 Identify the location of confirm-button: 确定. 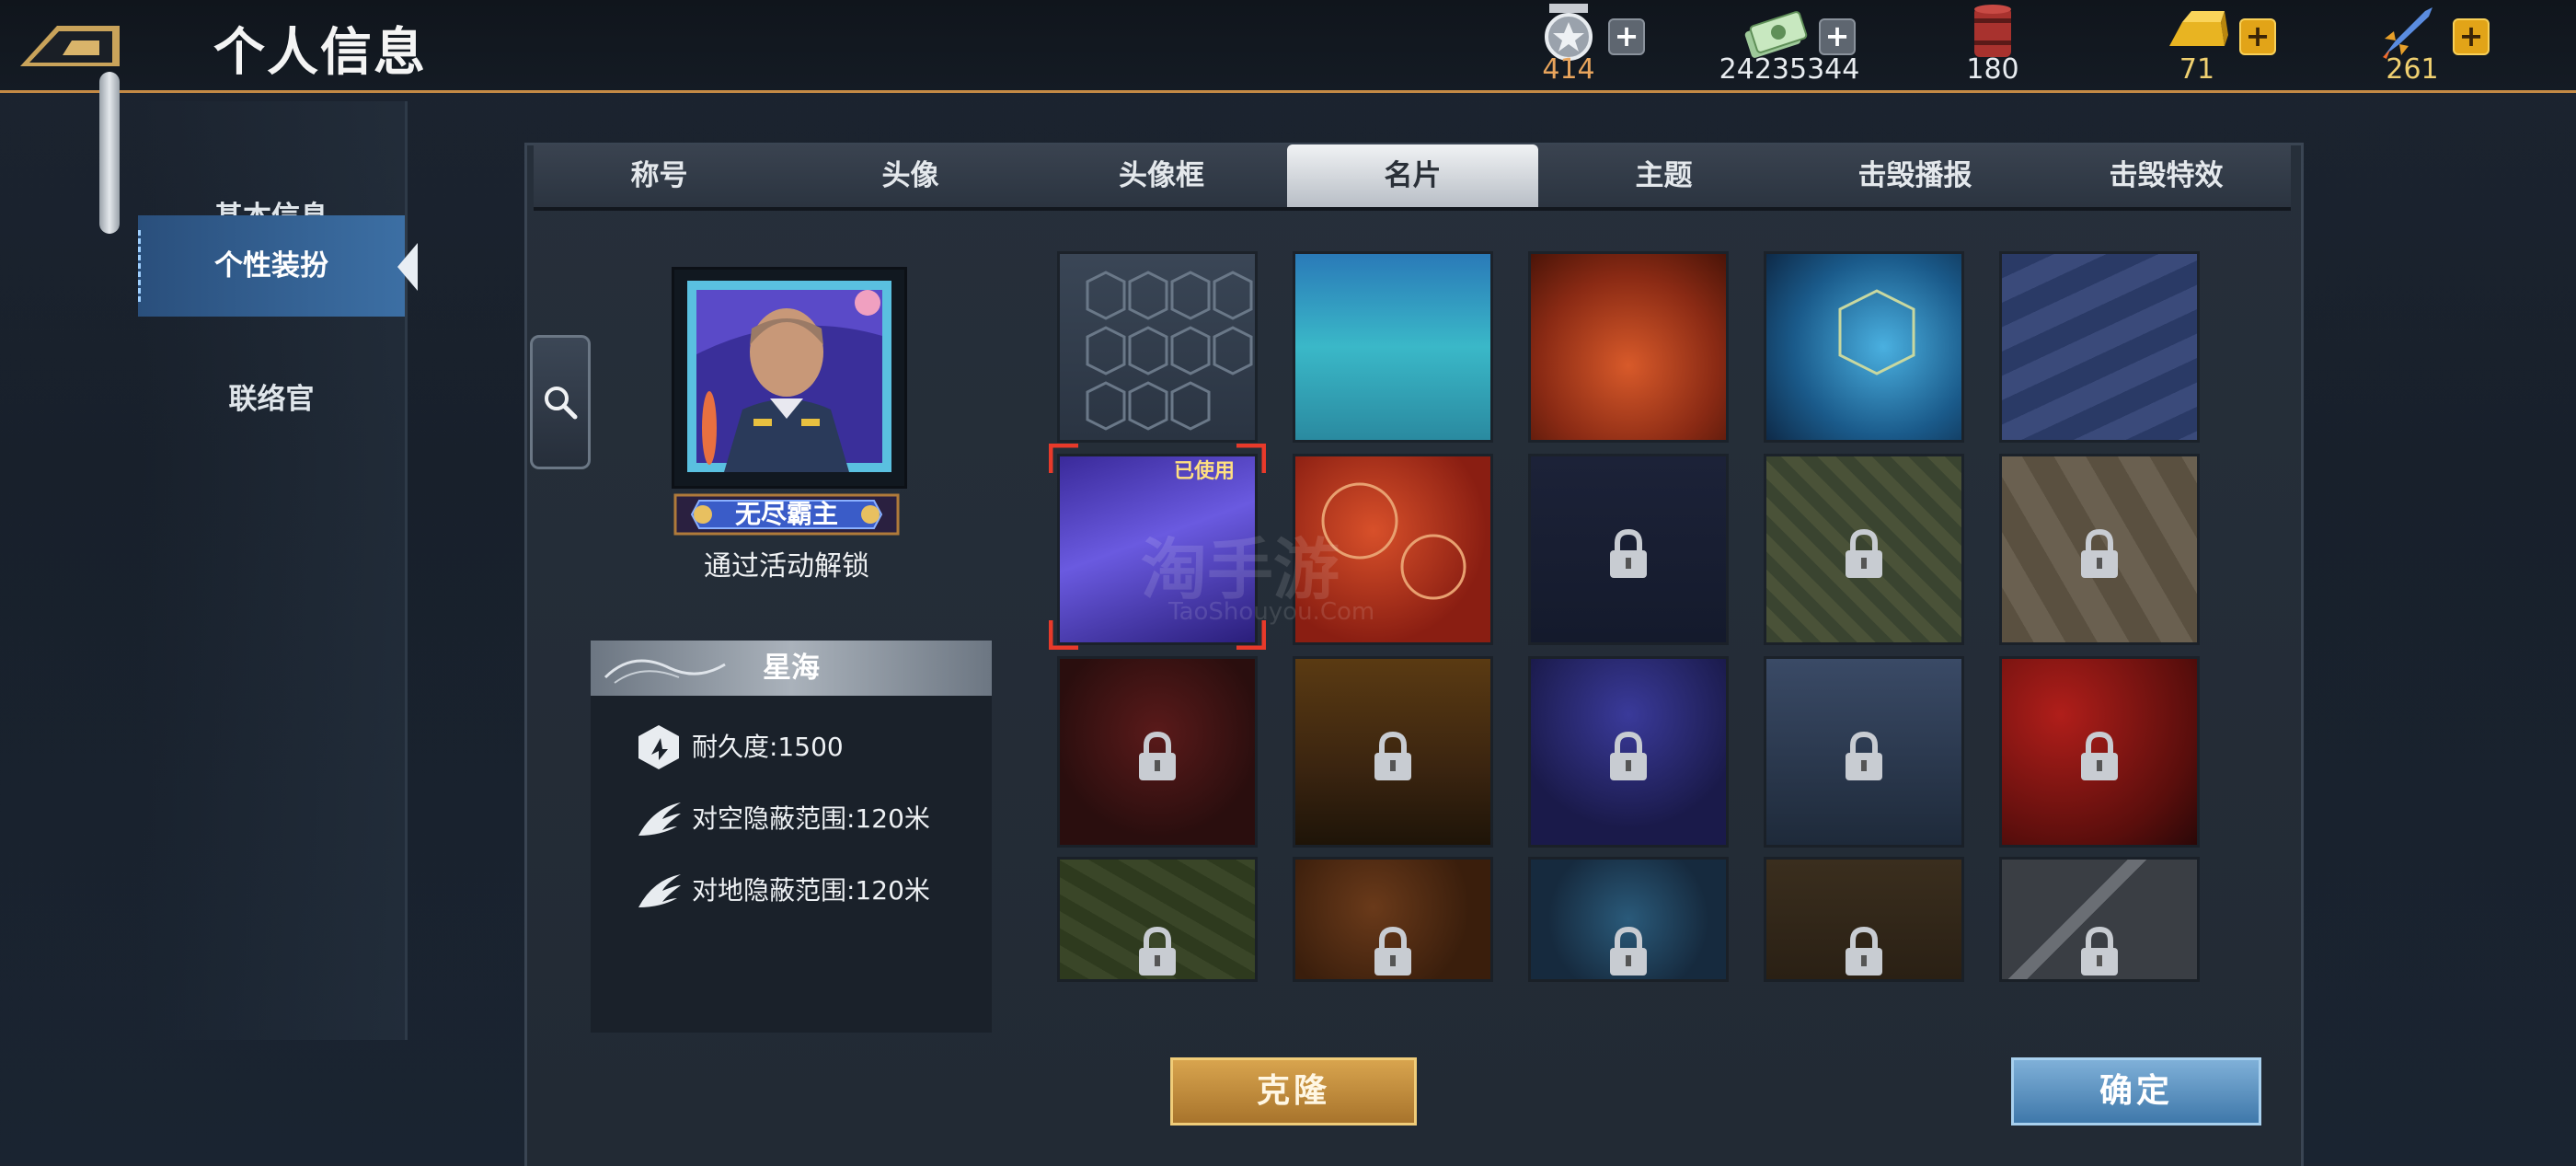
(2136, 1091).